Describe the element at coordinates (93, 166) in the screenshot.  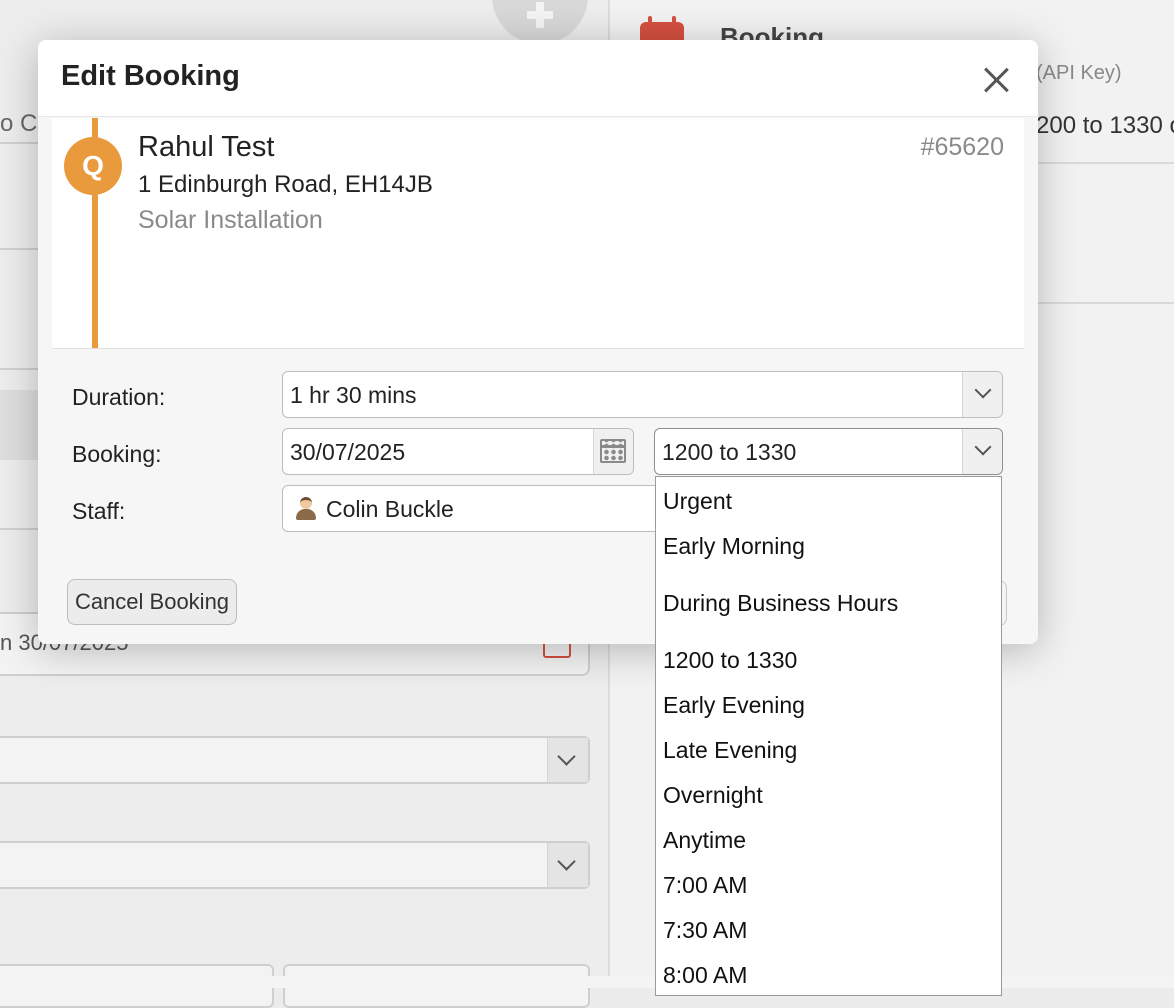
I see `job-status-badge: Q` at that location.